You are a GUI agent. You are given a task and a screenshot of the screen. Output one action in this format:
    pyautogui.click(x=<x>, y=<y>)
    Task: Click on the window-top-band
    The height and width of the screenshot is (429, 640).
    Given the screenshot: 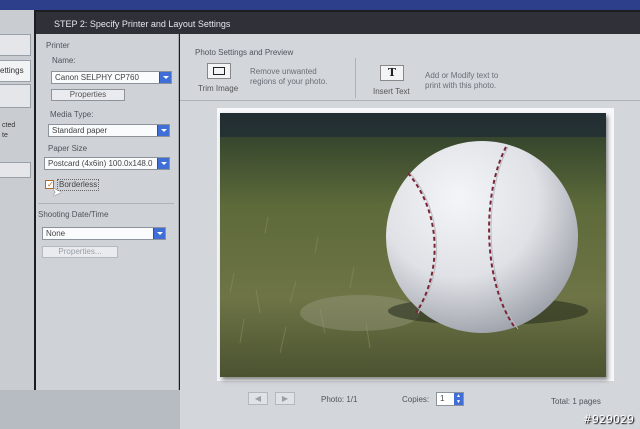 What is the action you would take?
    pyautogui.click(x=320, y=5)
    